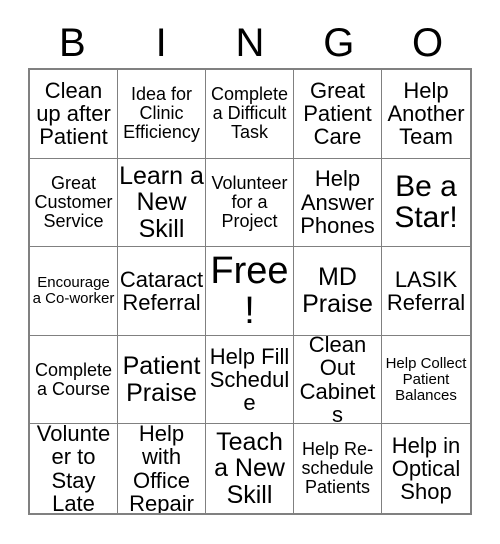  I want to click on bingo-cell-free-space: Free!, so click(250, 291).